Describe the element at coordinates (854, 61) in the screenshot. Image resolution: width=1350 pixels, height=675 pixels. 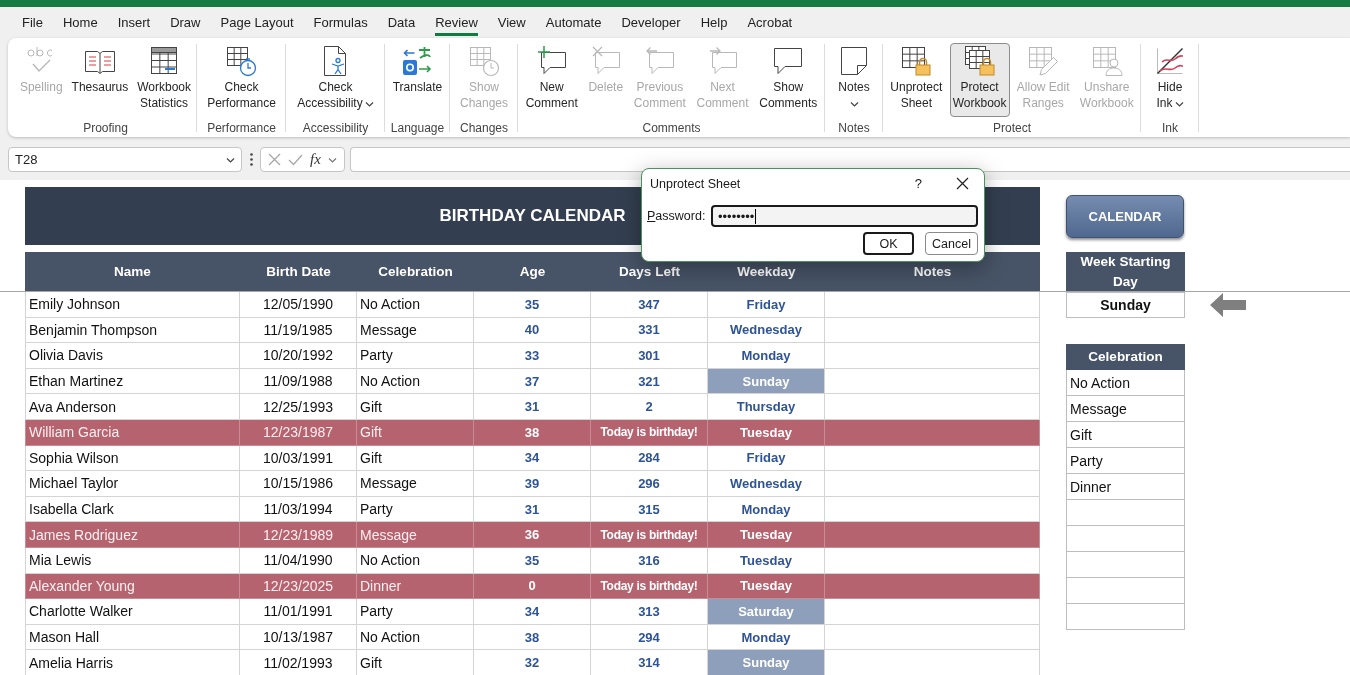
I see `note-icon` at that location.